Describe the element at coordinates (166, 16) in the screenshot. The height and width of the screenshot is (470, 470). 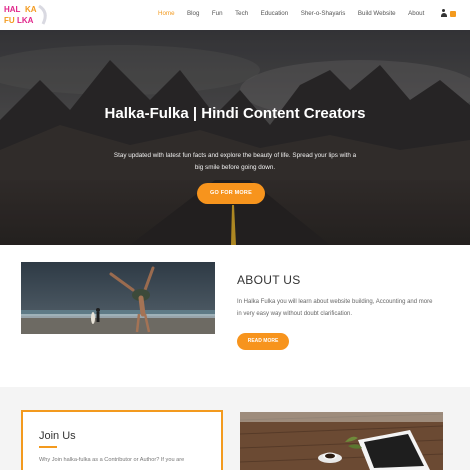
I see `nav-home: Home` at that location.